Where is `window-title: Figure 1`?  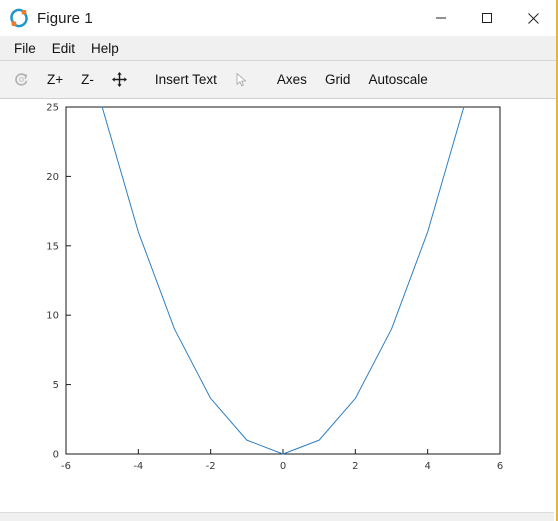 window-title: Figure 1 is located at coordinates (65, 18).